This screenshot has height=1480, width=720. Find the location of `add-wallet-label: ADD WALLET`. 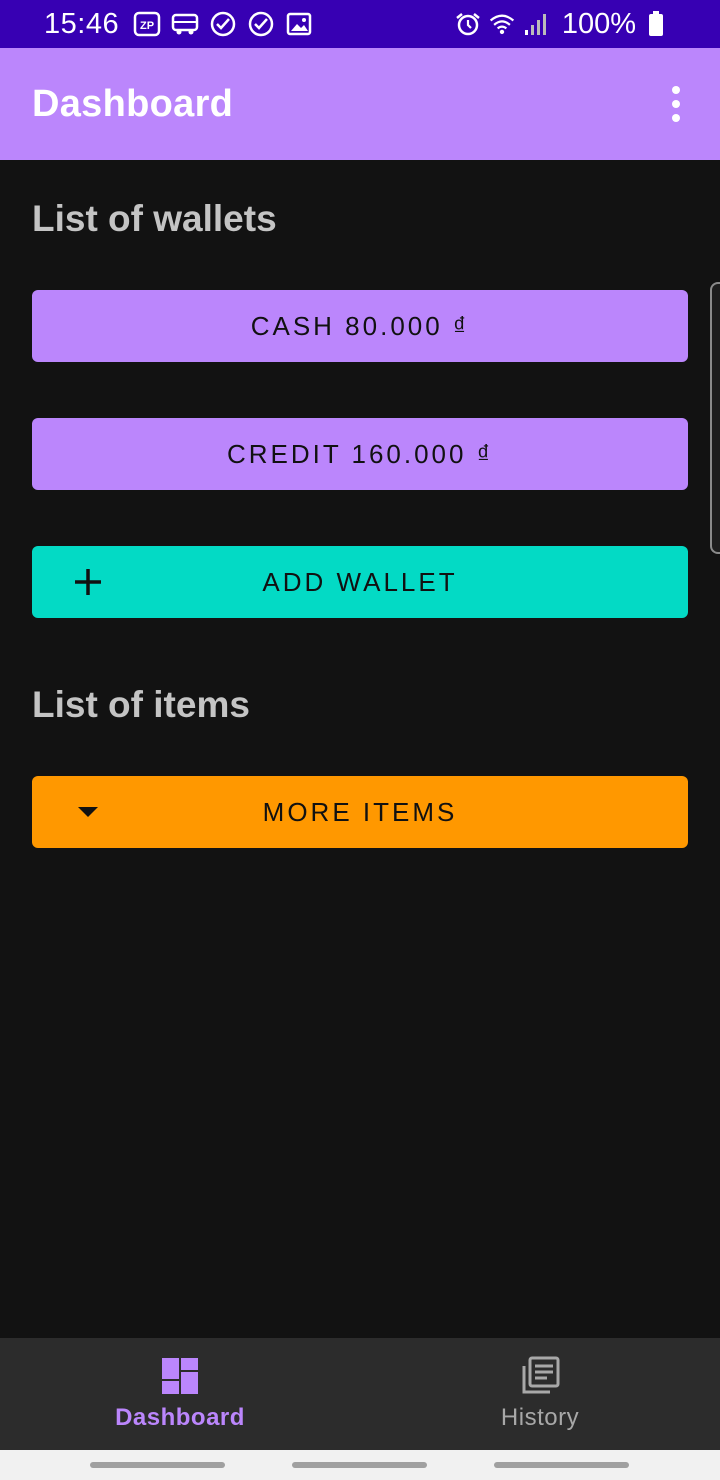

add-wallet-label: ADD WALLET is located at coordinates (360, 581).